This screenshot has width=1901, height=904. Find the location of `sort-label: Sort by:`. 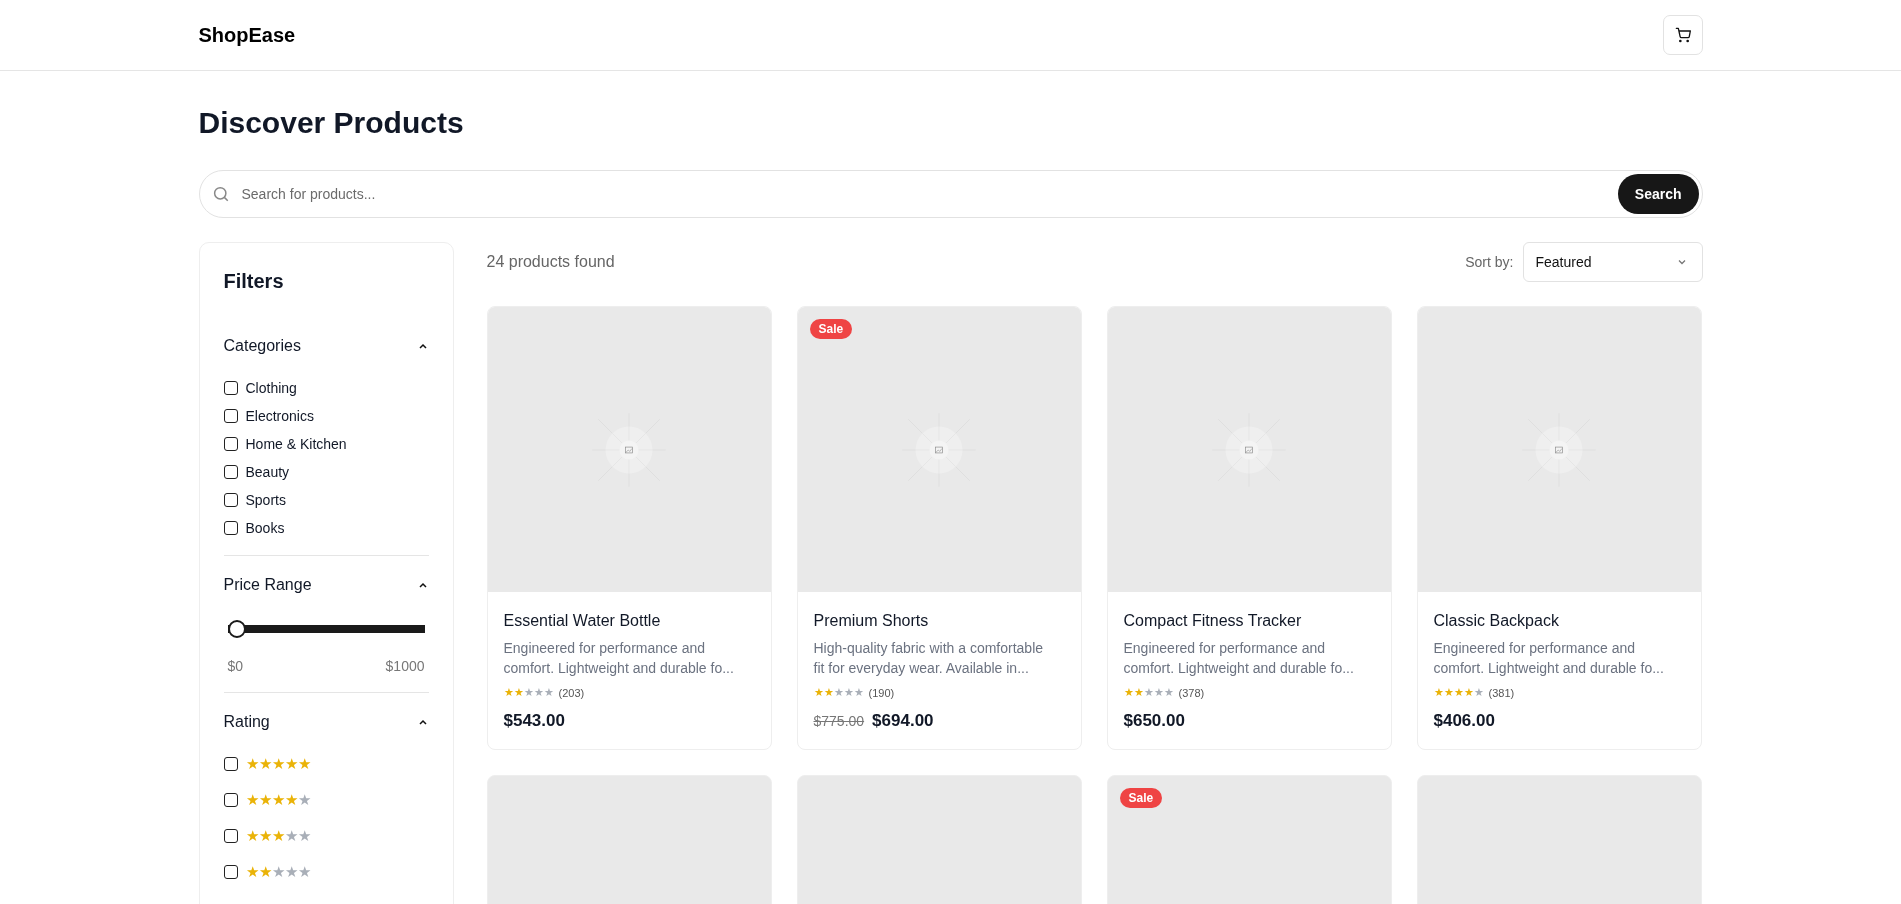

sort-label: Sort by: is located at coordinates (1489, 262).